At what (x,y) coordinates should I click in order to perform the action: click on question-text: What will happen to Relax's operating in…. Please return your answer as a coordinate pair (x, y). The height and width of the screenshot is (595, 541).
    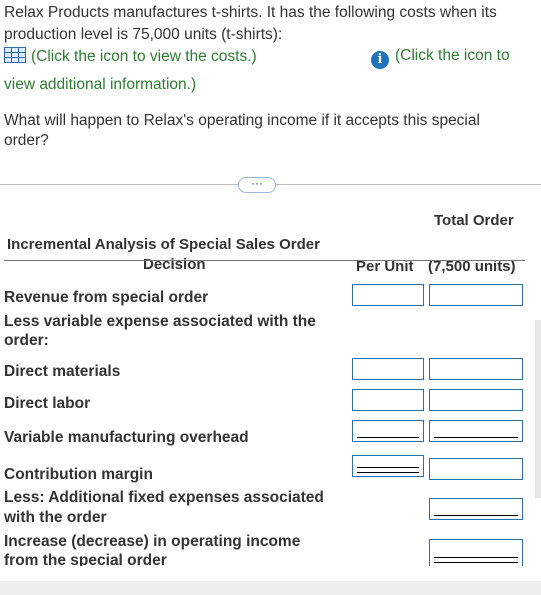
    Looking at the image, I should click on (264, 131).